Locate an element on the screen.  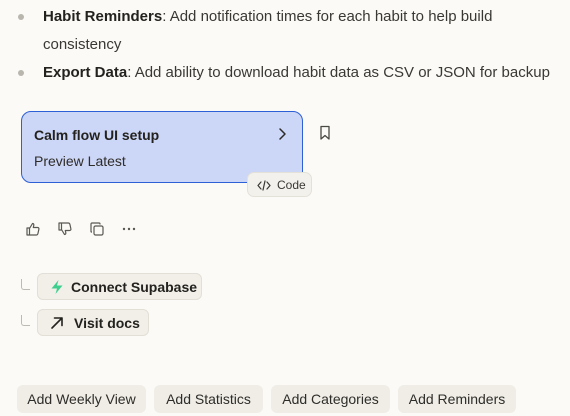
arrow-up-right-icon is located at coordinates (57, 323).